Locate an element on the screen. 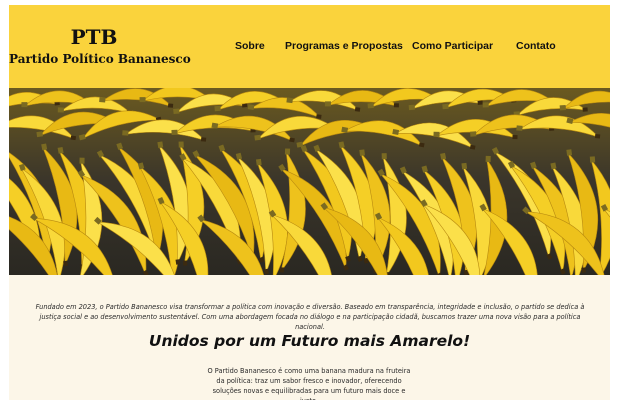 The height and width of the screenshot is (406, 619). nav-link-como-participar: Como Participar is located at coordinates (452, 46).